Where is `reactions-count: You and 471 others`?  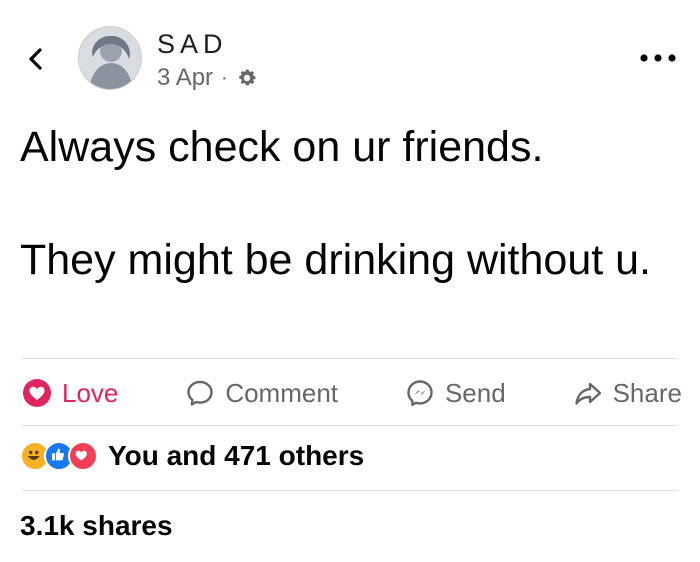
reactions-count: You and 471 others is located at coordinates (236, 456).